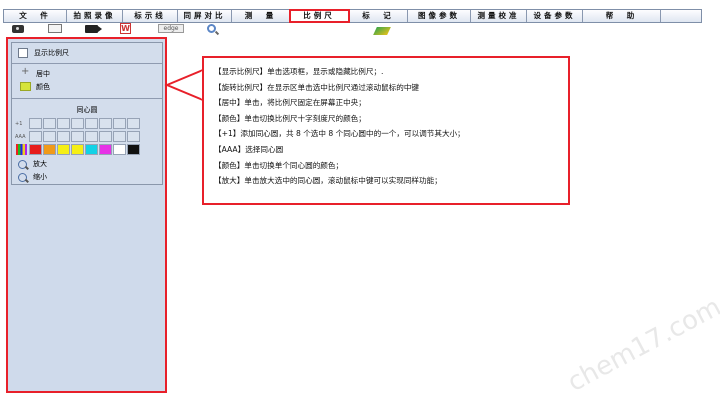 This screenshot has height=398, width=720. I want to click on zoom-in-button: 放大, so click(87, 164).